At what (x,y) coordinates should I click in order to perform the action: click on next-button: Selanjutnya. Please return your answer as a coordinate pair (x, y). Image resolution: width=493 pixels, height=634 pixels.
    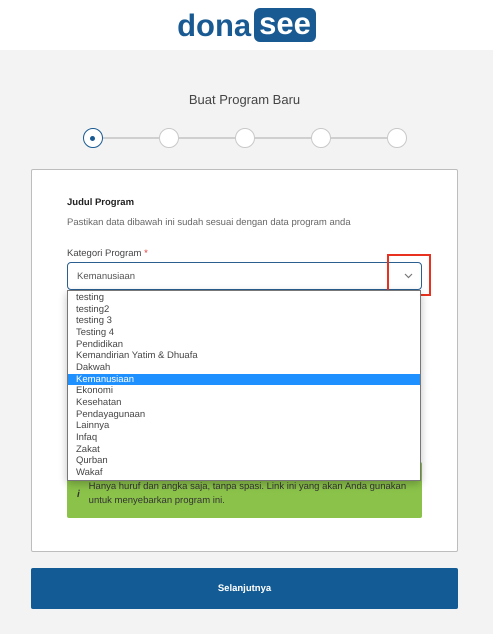
    Looking at the image, I should click on (244, 588).